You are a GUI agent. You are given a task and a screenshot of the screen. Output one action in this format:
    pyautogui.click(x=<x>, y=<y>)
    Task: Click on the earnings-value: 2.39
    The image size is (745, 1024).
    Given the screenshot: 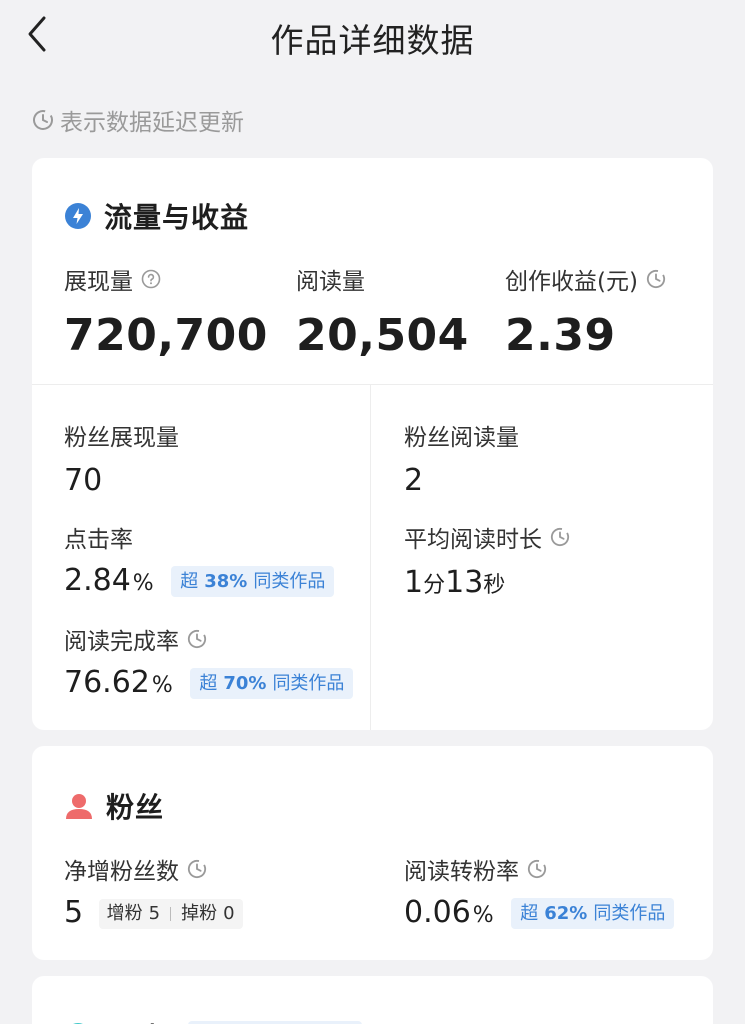 What is the action you would take?
    pyautogui.click(x=560, y=335)
    